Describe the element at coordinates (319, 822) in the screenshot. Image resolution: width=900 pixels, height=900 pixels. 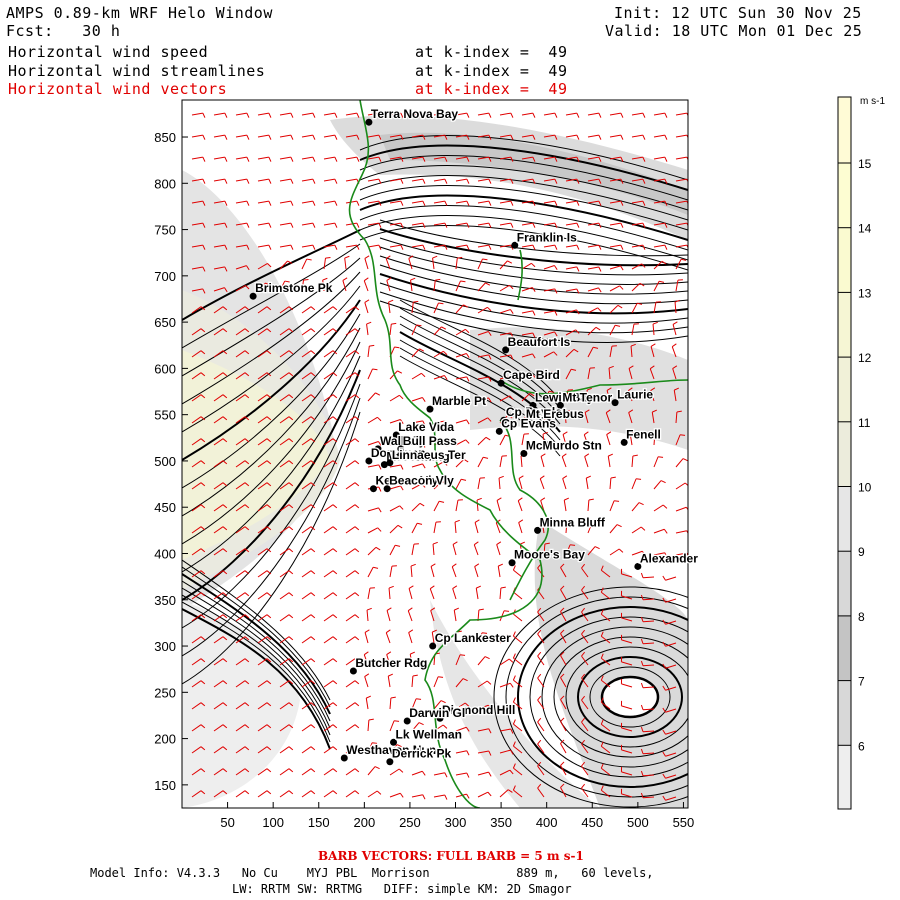
I see `x-tick-label: 150` at that location.